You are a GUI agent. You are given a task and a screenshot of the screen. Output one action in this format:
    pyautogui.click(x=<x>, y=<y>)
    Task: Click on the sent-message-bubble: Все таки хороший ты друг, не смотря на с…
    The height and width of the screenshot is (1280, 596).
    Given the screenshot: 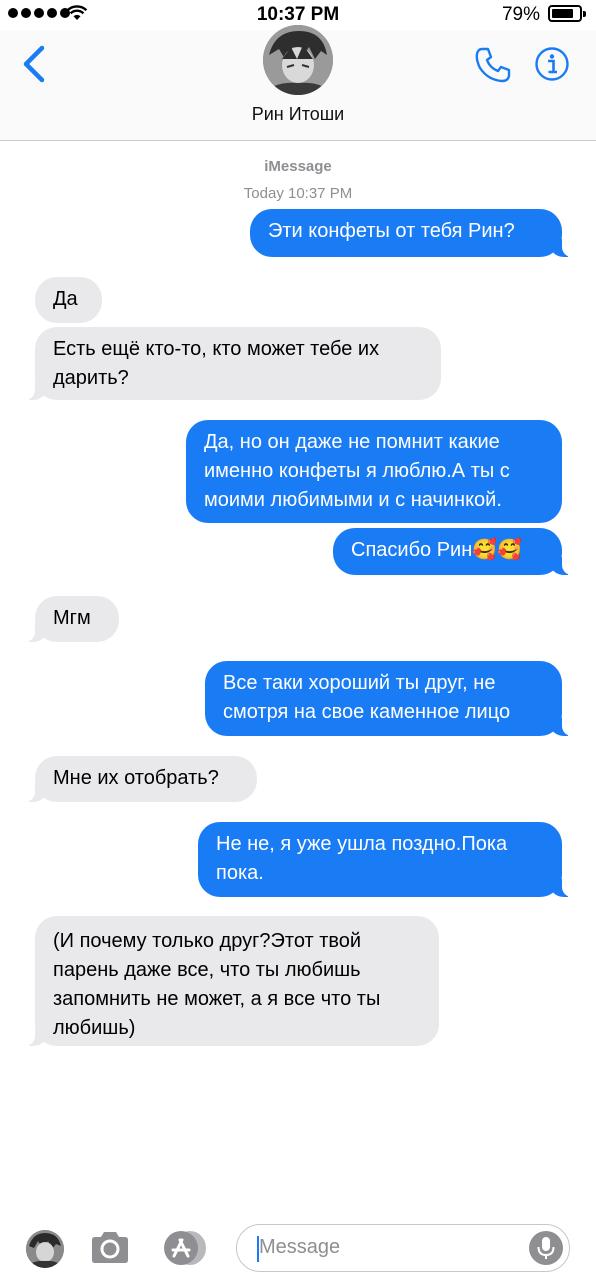 What is the action you would take?
    pyautogui.click(x=389, y=698)
    